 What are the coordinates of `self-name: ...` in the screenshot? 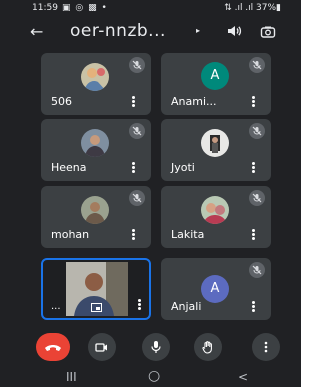 It's located at (56, 306).